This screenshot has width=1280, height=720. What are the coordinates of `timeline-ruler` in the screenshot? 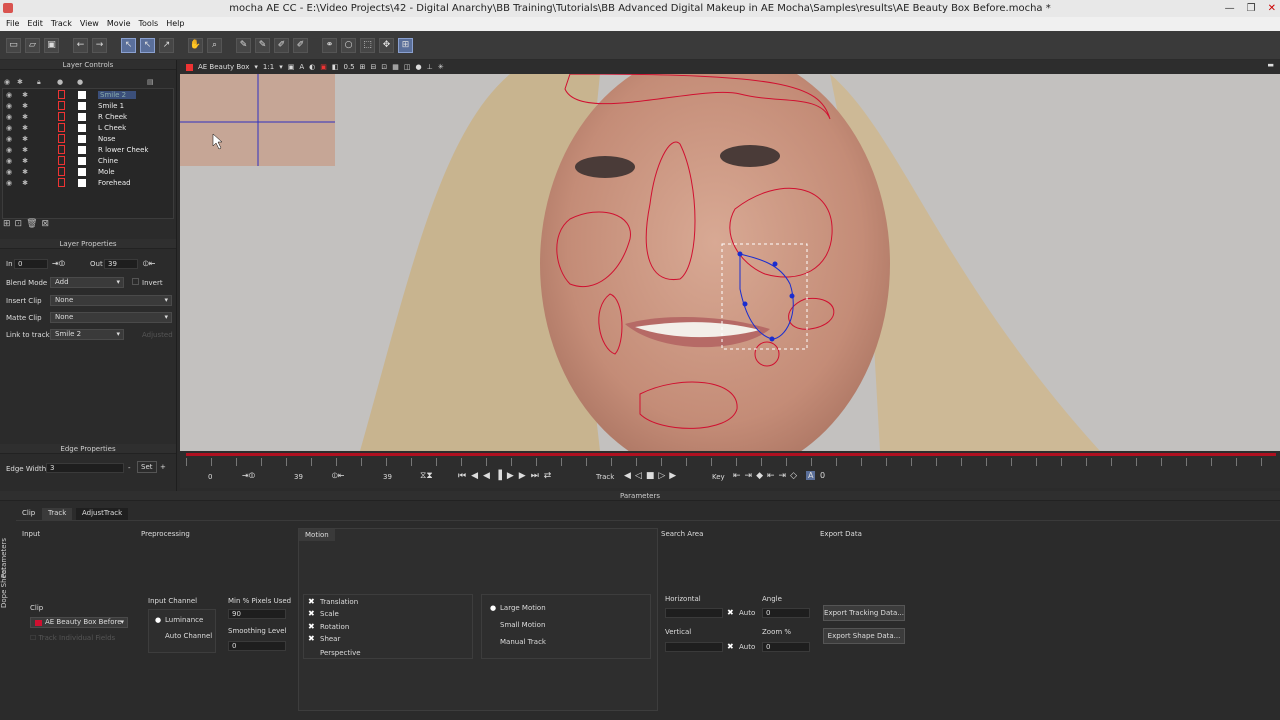 It's located at (731, 462).